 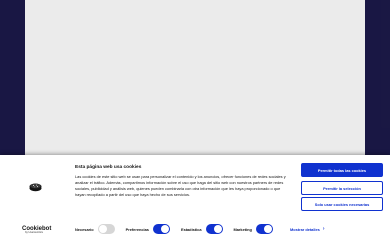 I want to click on necessary-only-button: Solo usar cookies necesarias, so click(x=342, y=204).